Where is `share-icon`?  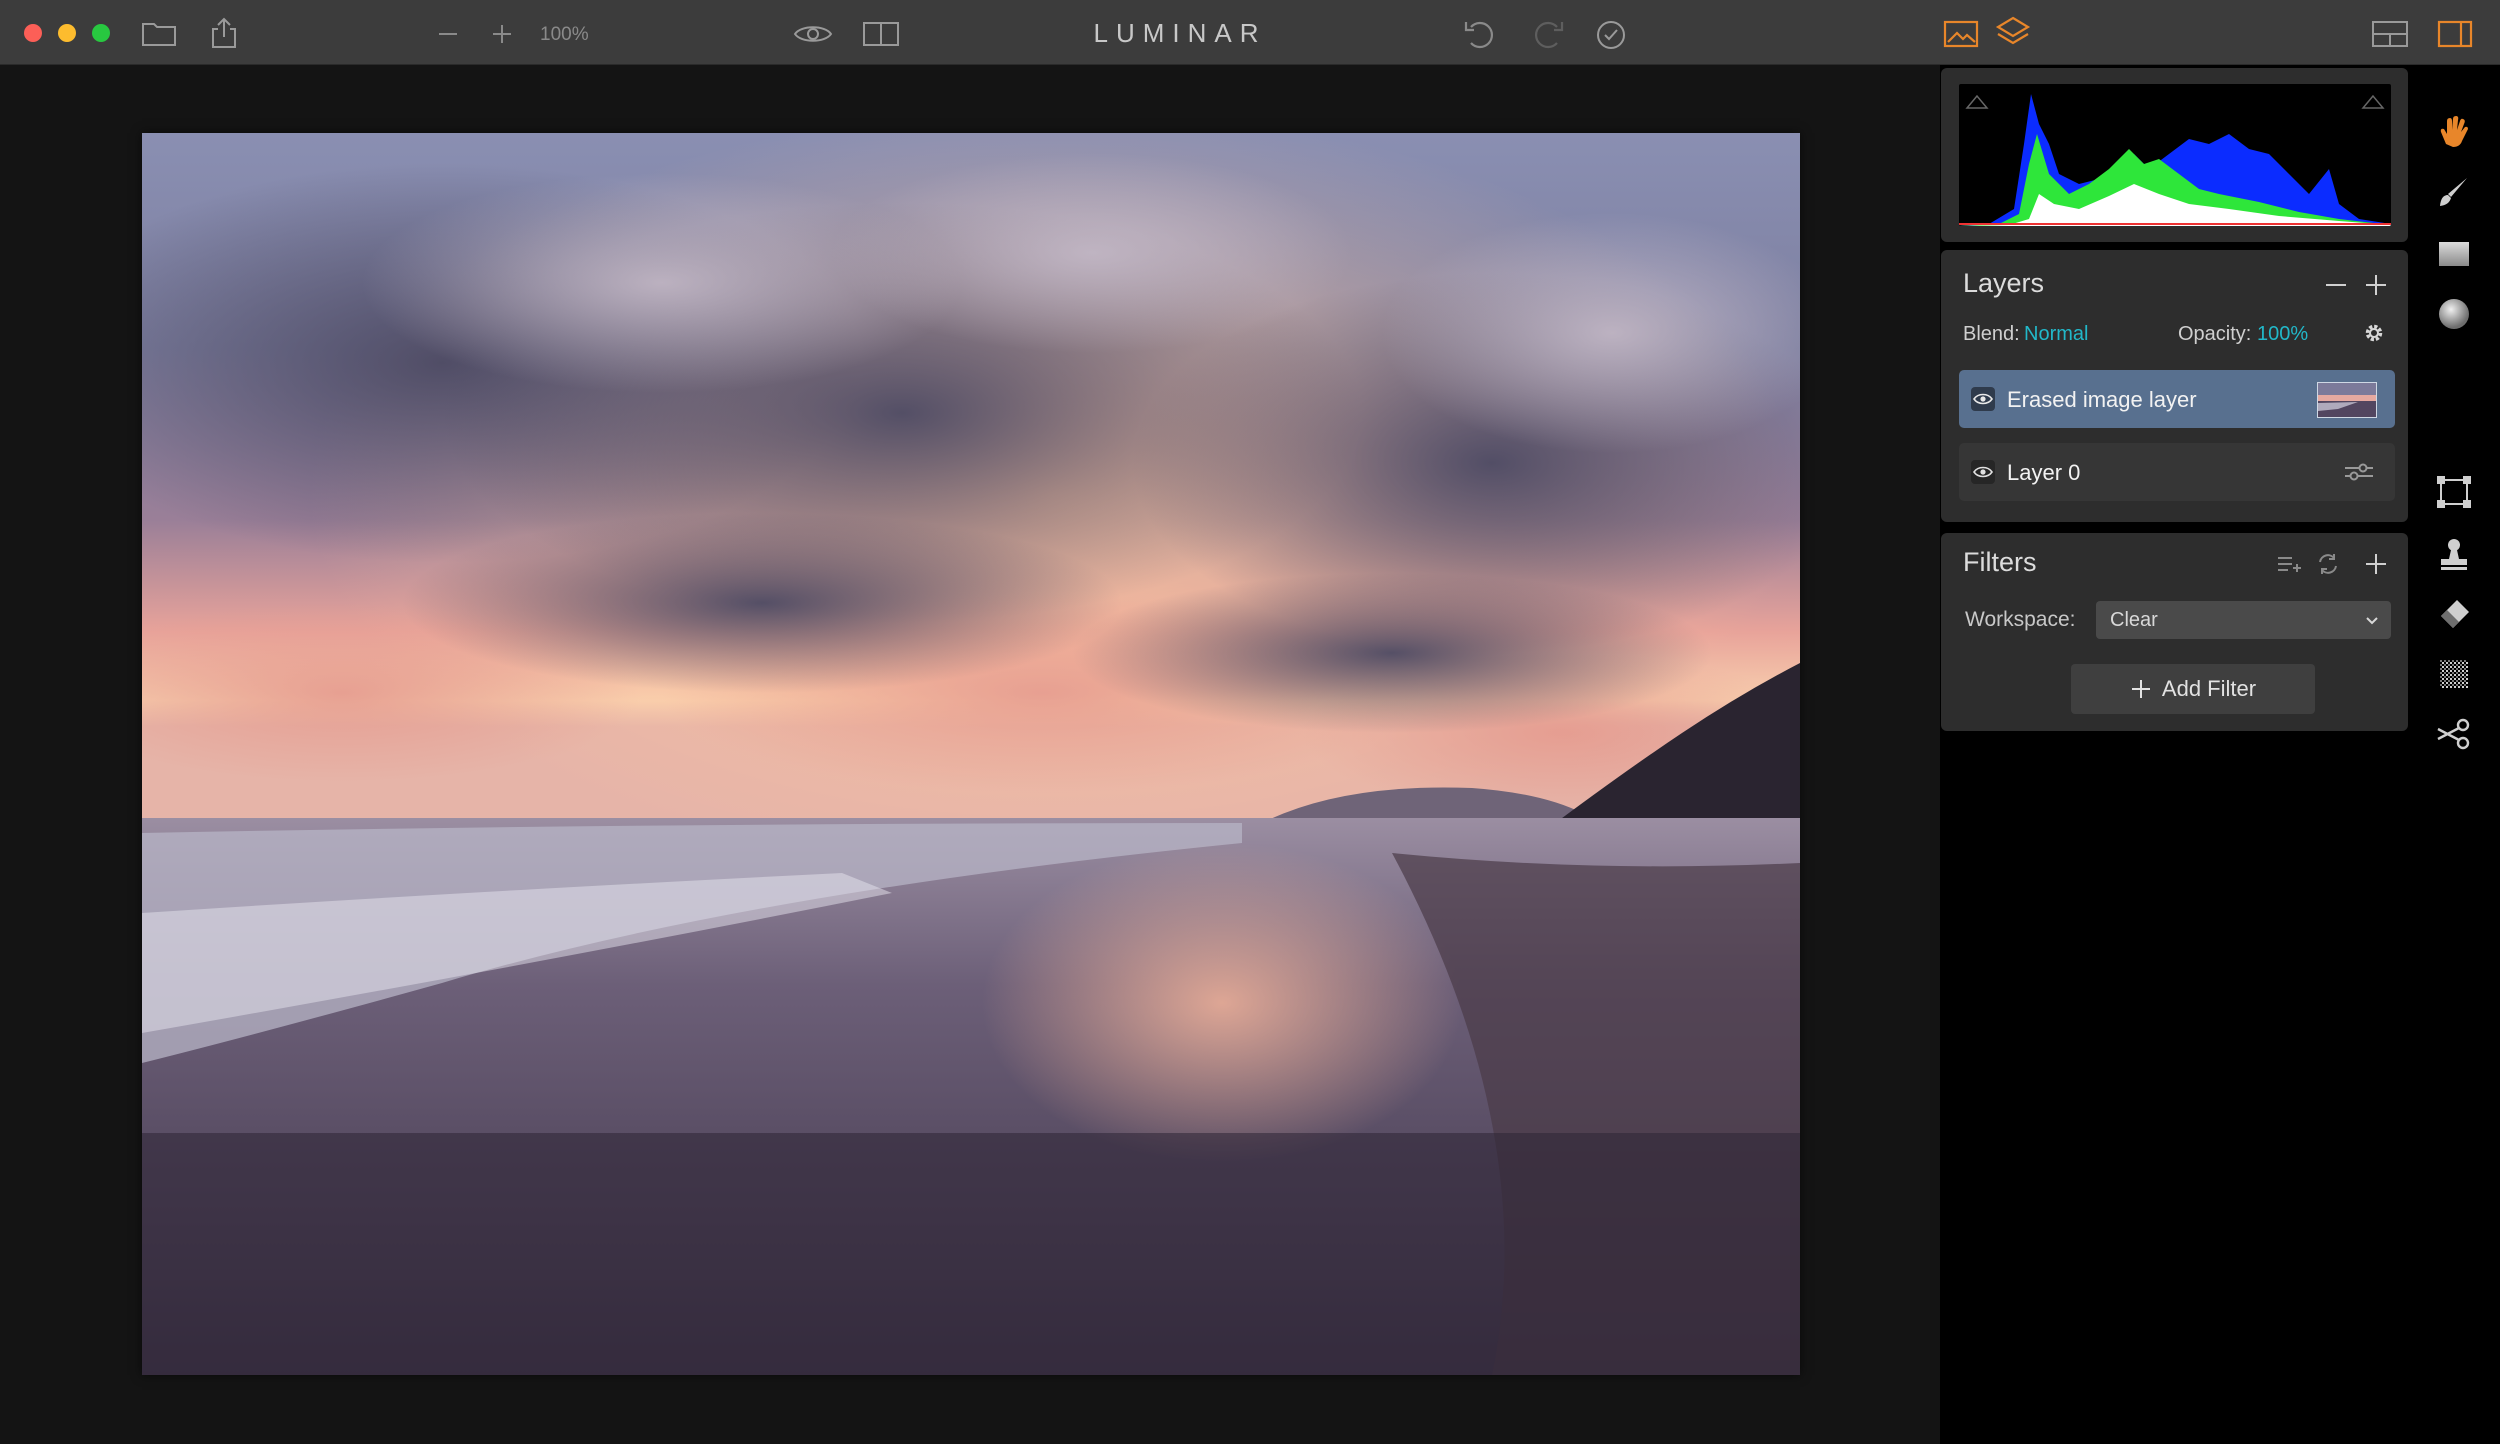
share-icon is located at coordinates (224, 32).